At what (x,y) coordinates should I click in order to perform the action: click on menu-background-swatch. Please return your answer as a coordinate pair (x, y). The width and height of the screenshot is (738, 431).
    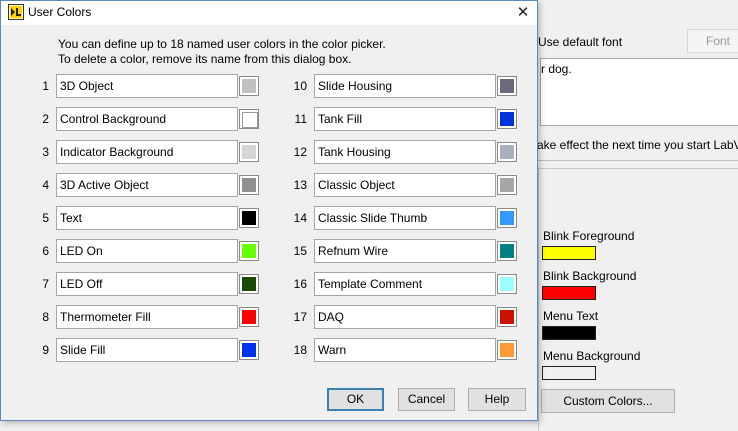
    Looking at the image, I should click on (569, 373).